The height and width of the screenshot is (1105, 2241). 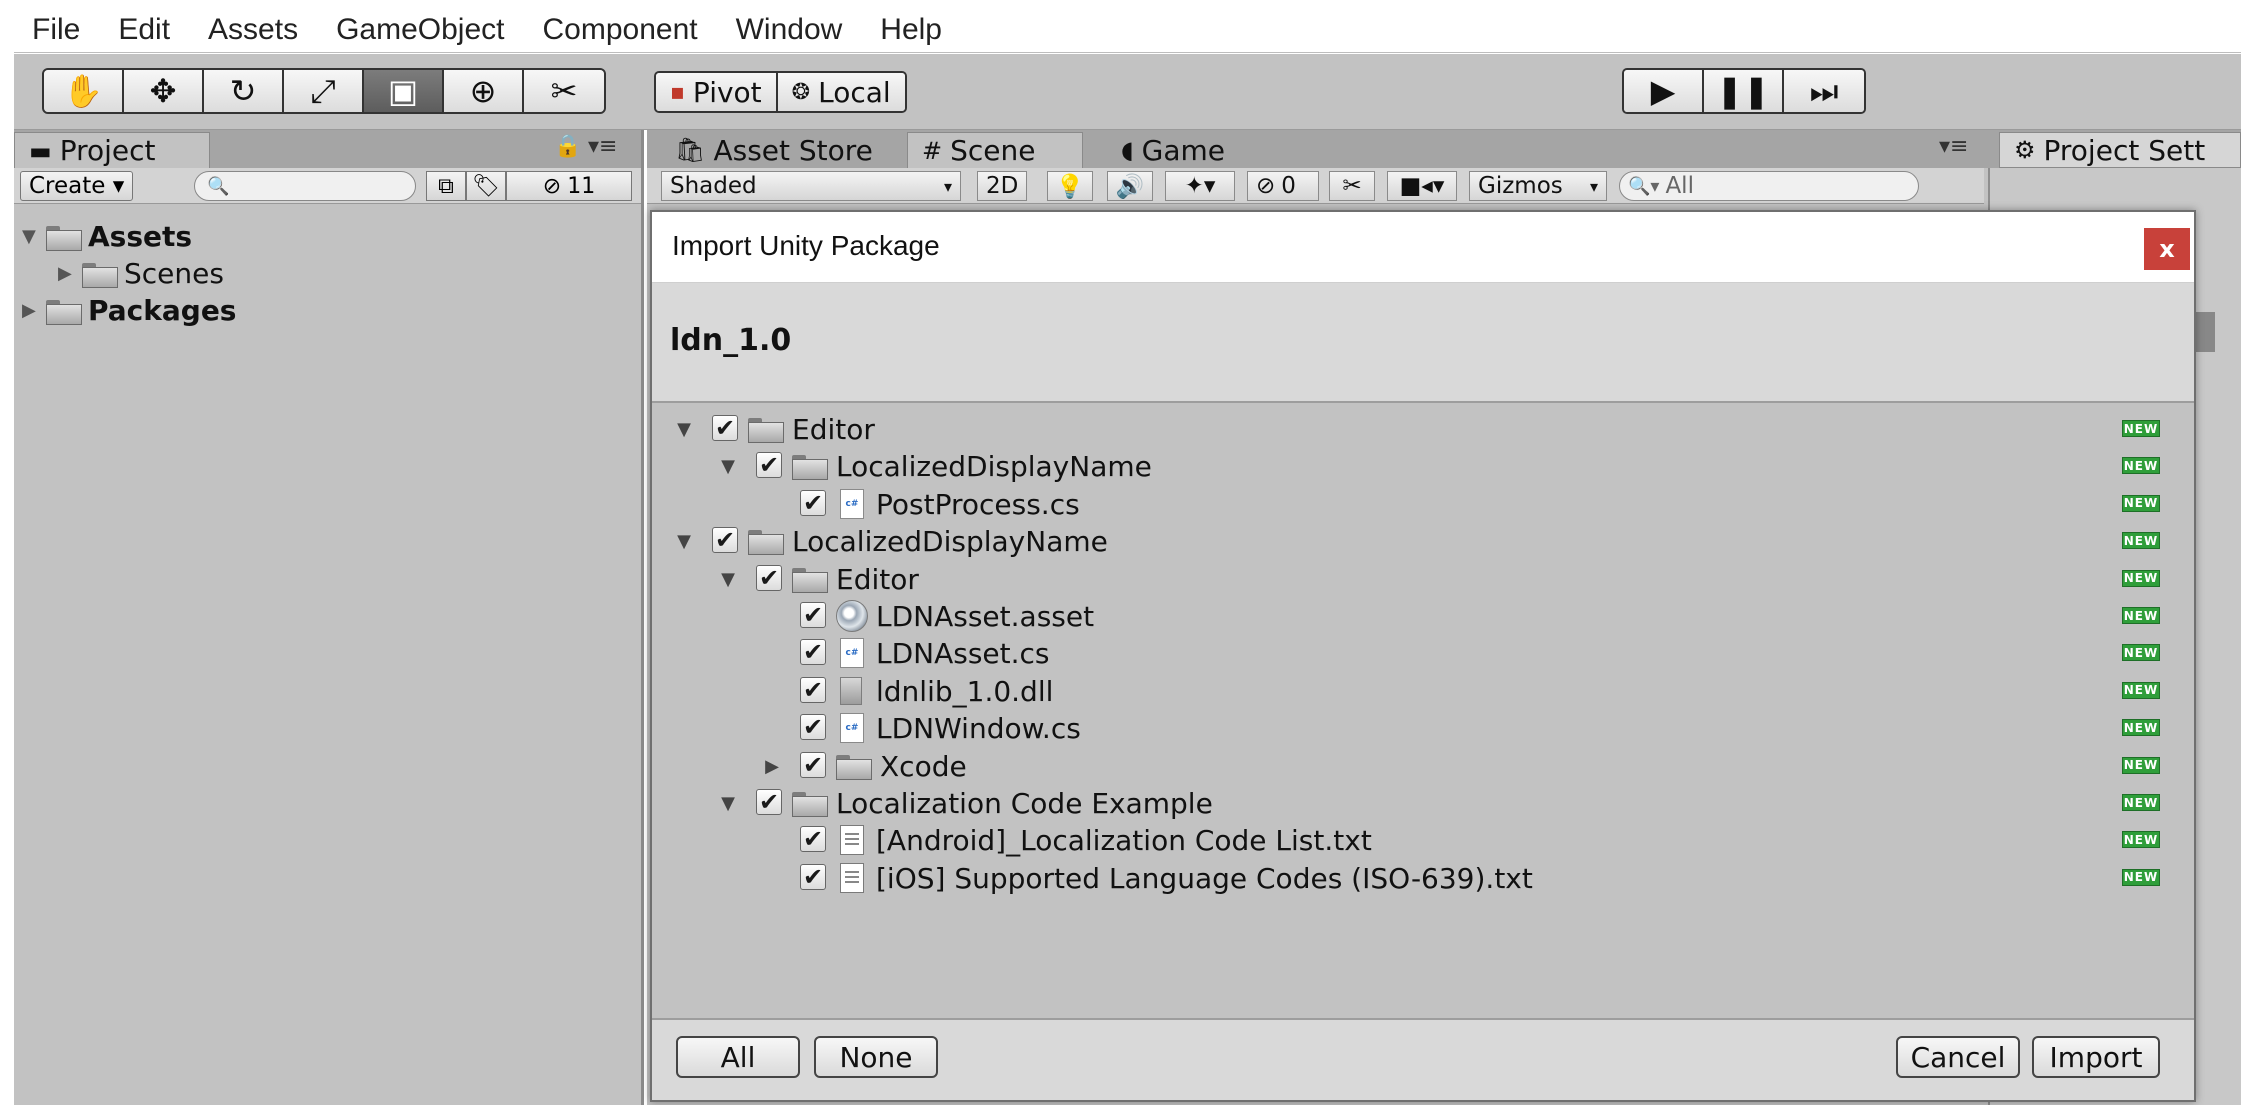 What do you see at coordinates (143, 29) in the screenshot?
I see `menu-item-edit: Edit` at bounding box center [143, 29].